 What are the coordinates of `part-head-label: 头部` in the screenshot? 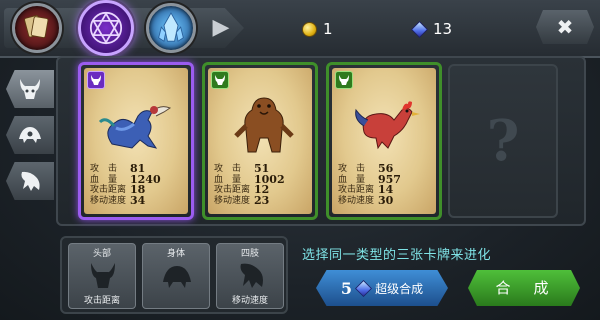 It's located at (101, 254).